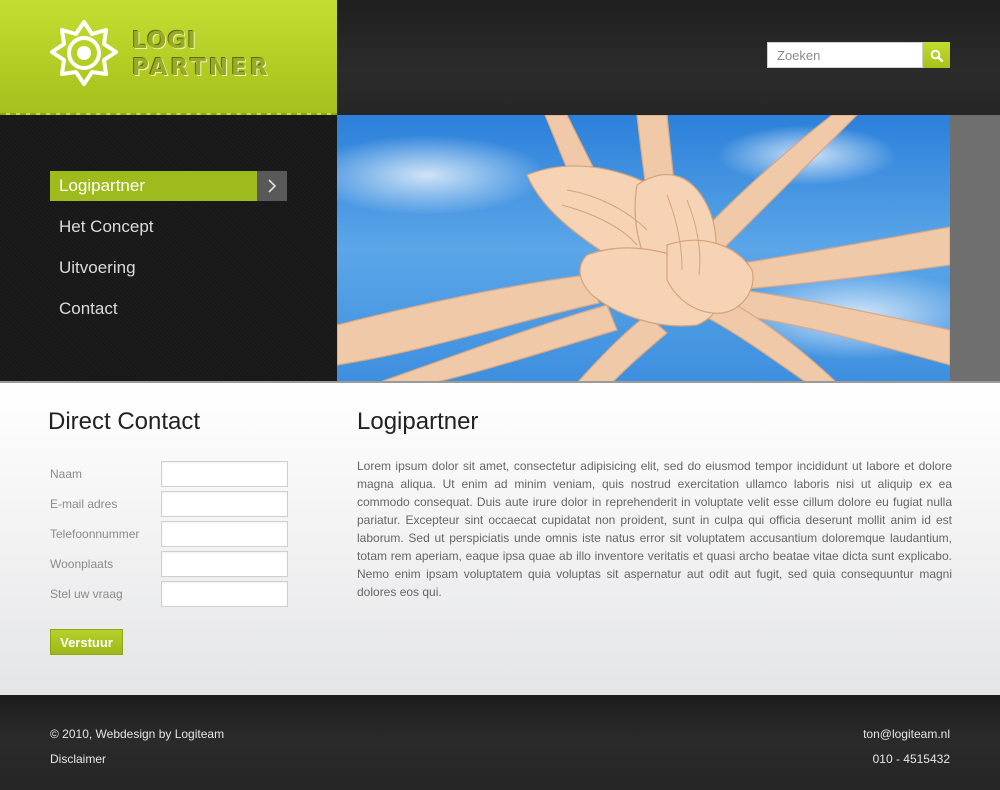 The image size is (1000, 790). What do you see at coordinates (168, 227) in the screenshot?
I see `nav-item-het-concept: Het Concept` at bounding box center [168, 227].